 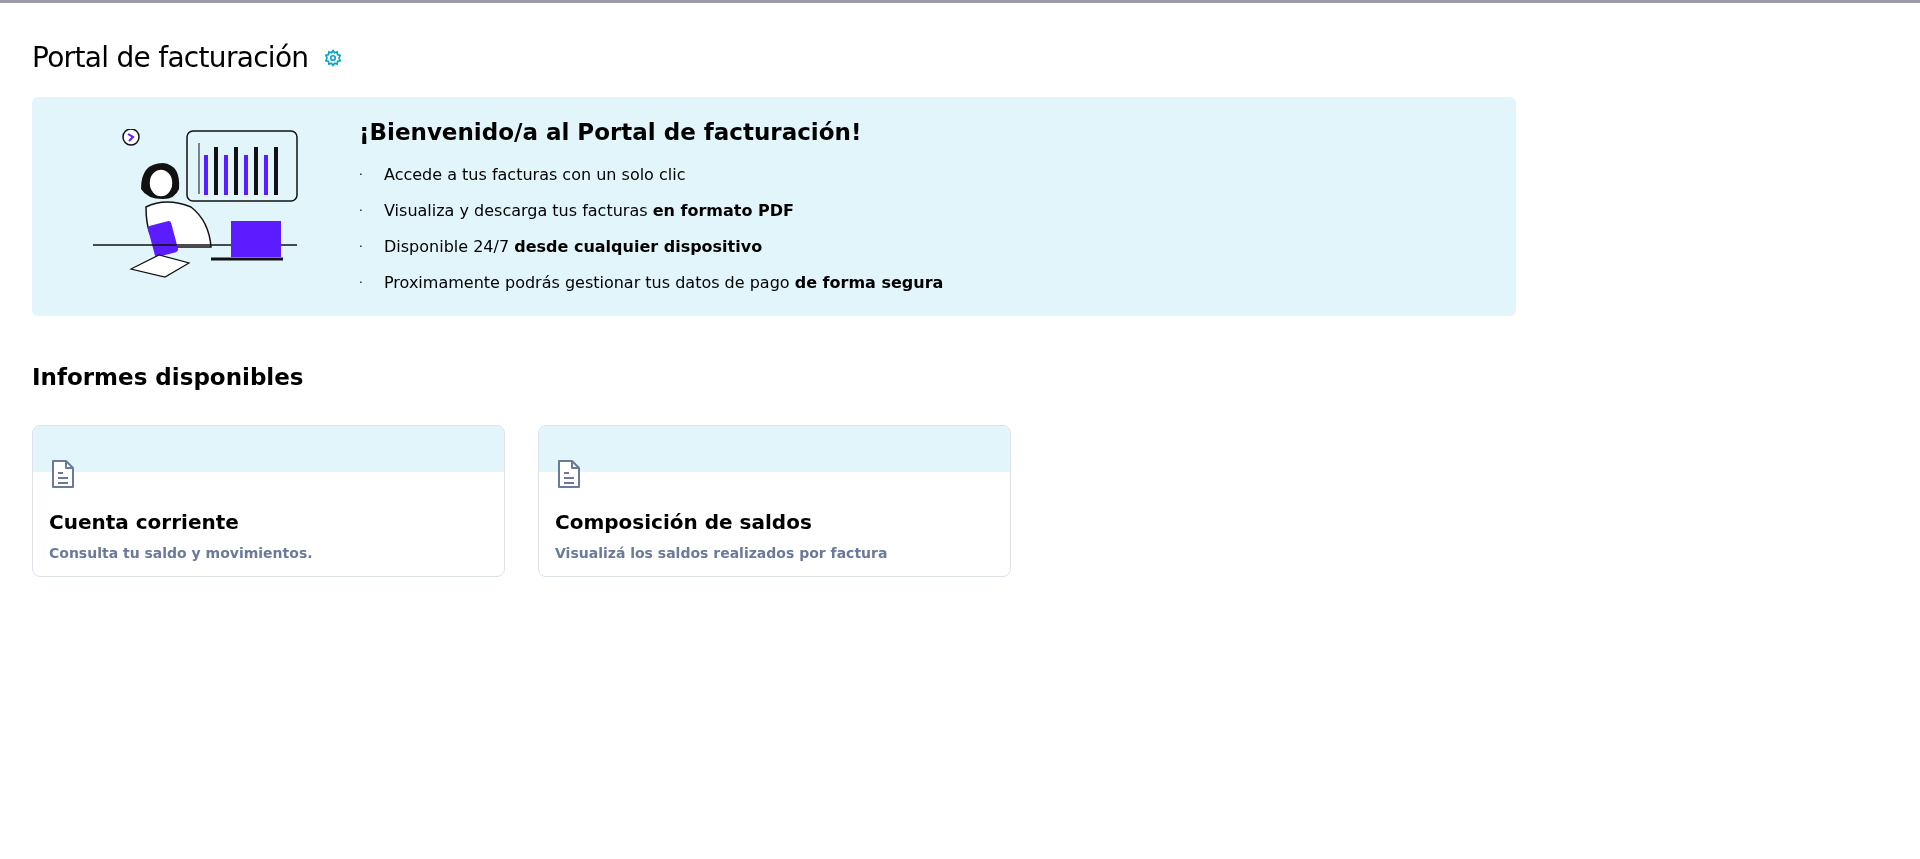 What do you see at coordinates (168, 377) in the screenshot?
I see `section-heading: Informes disponibles` at bounding box center [168, 377].